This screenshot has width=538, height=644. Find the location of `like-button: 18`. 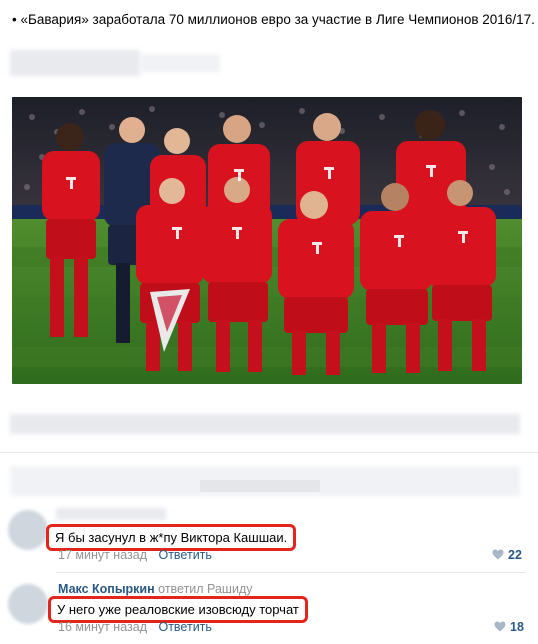

like-button: 18 is located at coordinates (509, 627).